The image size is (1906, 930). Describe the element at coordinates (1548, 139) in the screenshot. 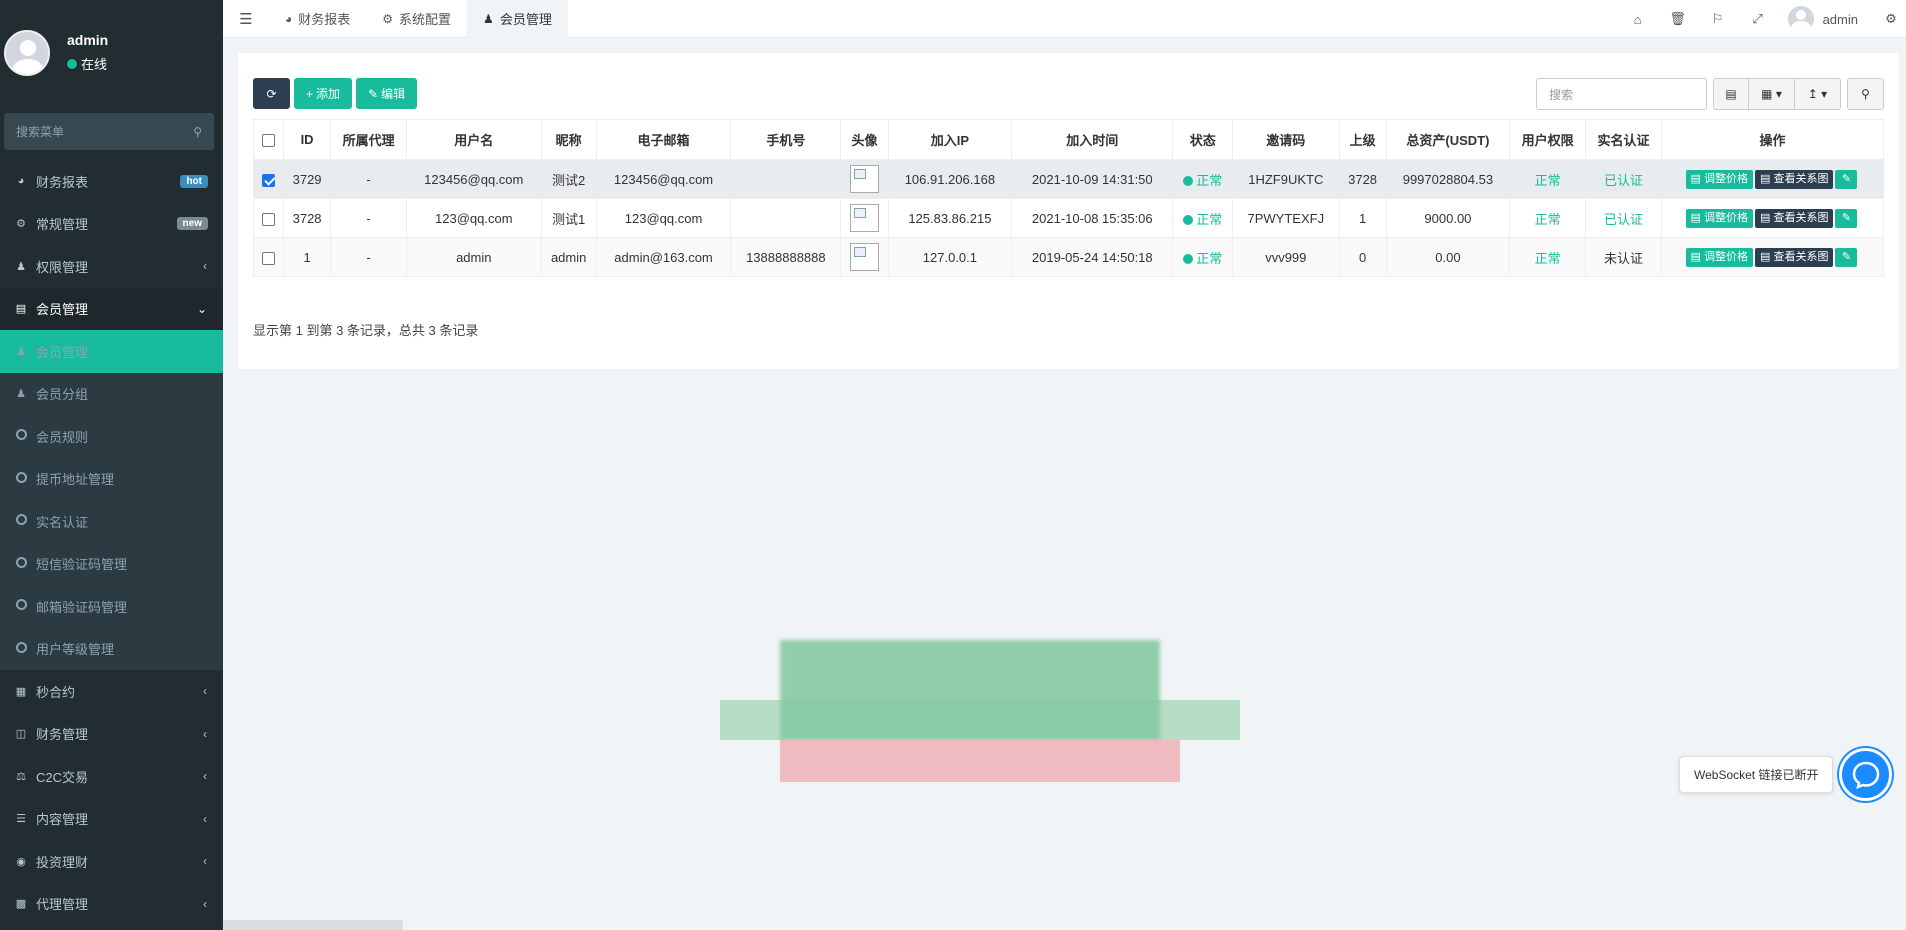

I see `col-header: 用户权限` at that location.